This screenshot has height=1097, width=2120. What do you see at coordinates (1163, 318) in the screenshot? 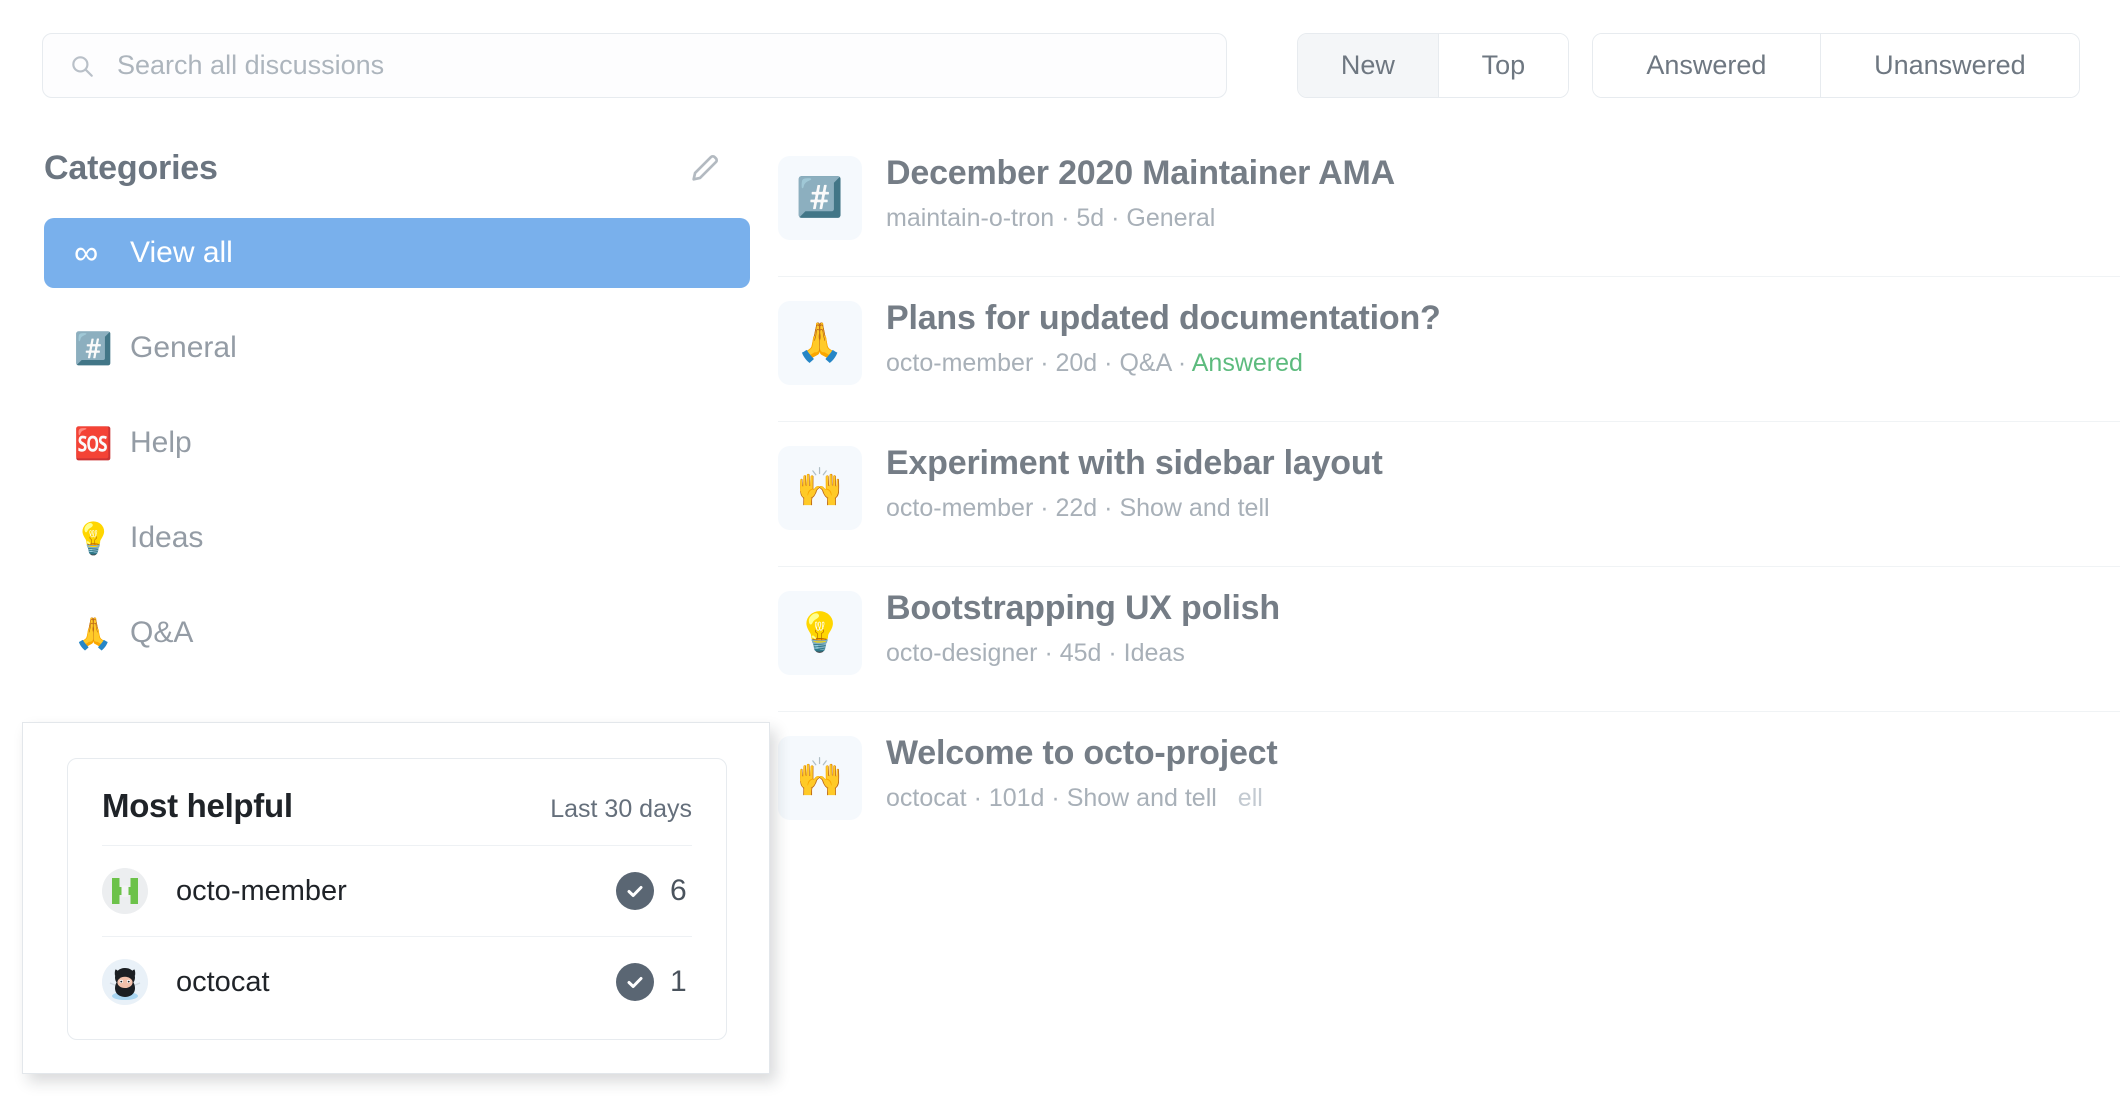
I see `discussion-title: Plans for updated documentation?` at bounding box center [1163, 318].